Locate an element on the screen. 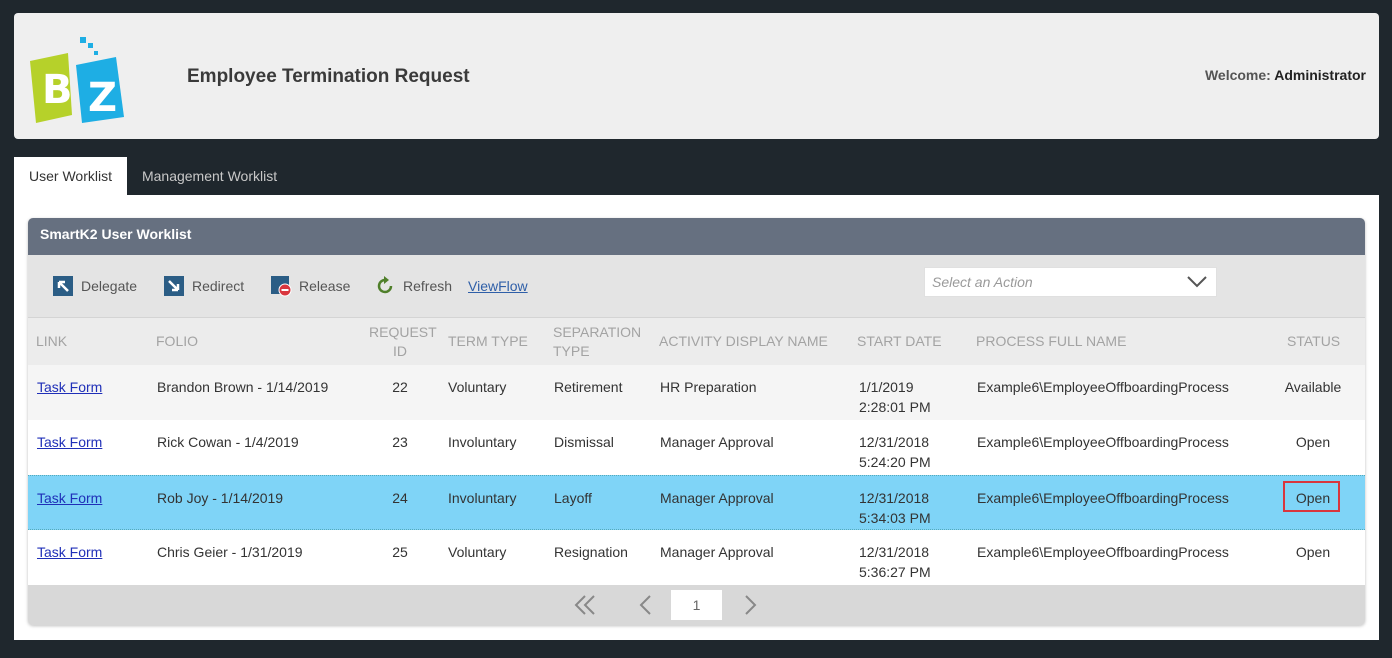  column-header-activity: ACTIVITY DISPLAY NAME is located at coordinates (743, 341).